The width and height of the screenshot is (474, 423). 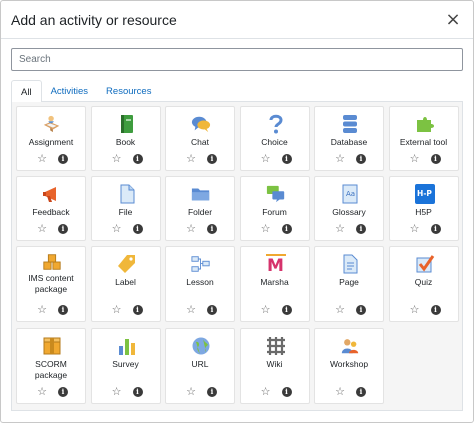 I want to click on activity-label: URL, so click(x=200, y=364).